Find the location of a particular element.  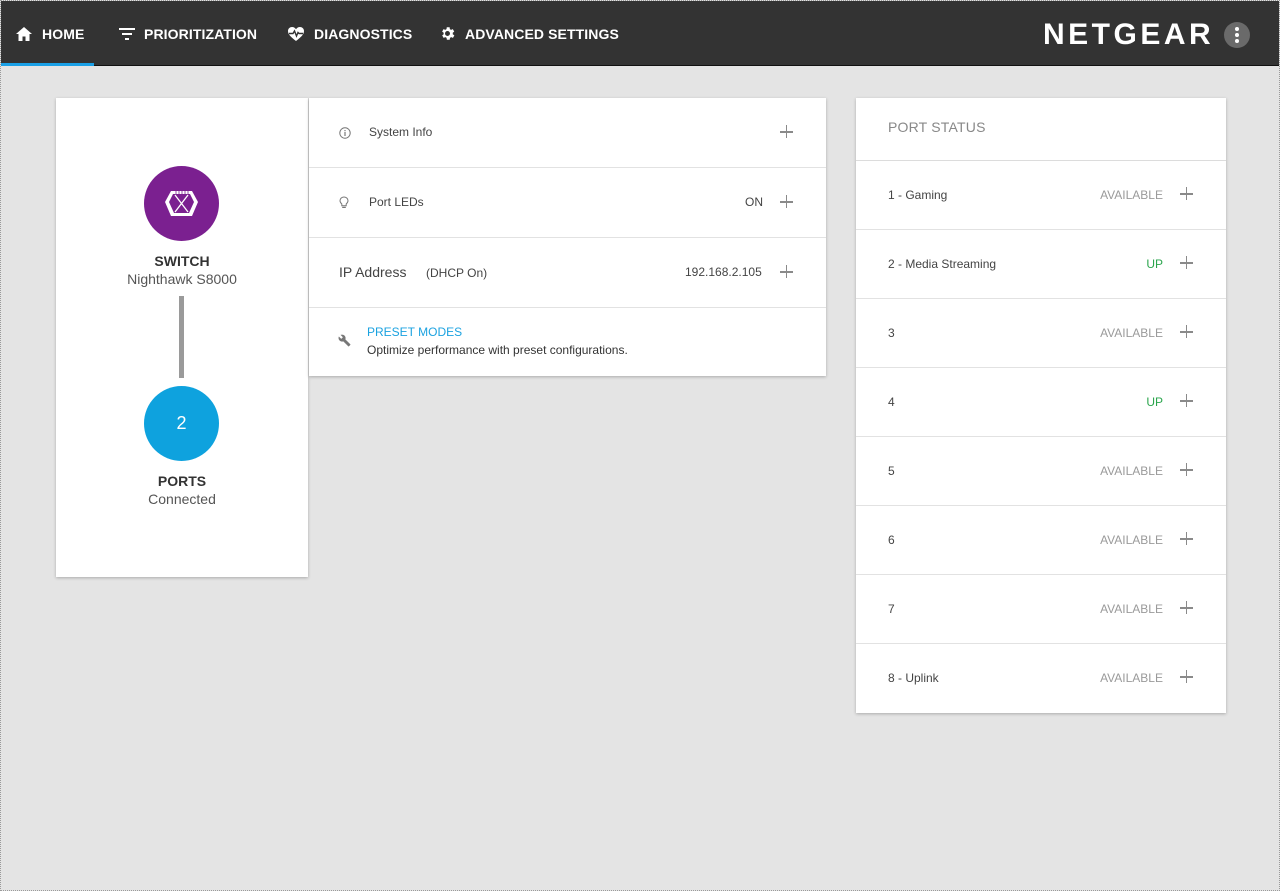

expand-ip-address-button is located at coordinates (786, 271).